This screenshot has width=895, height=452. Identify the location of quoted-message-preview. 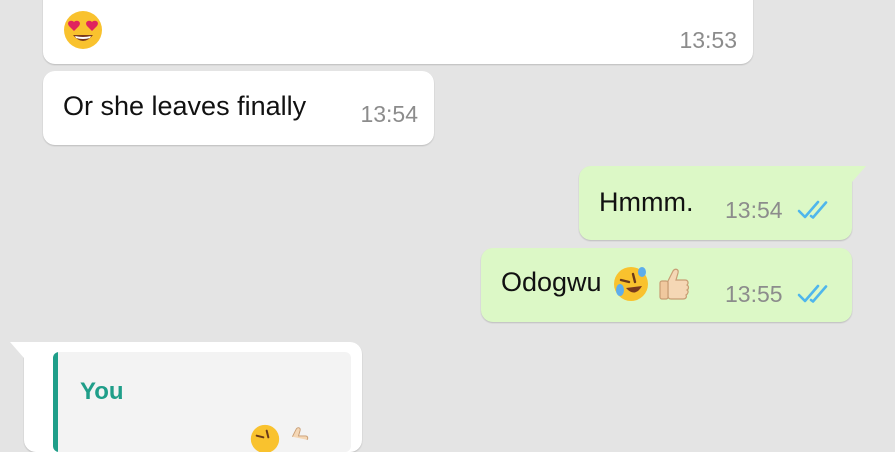
(210, 434).